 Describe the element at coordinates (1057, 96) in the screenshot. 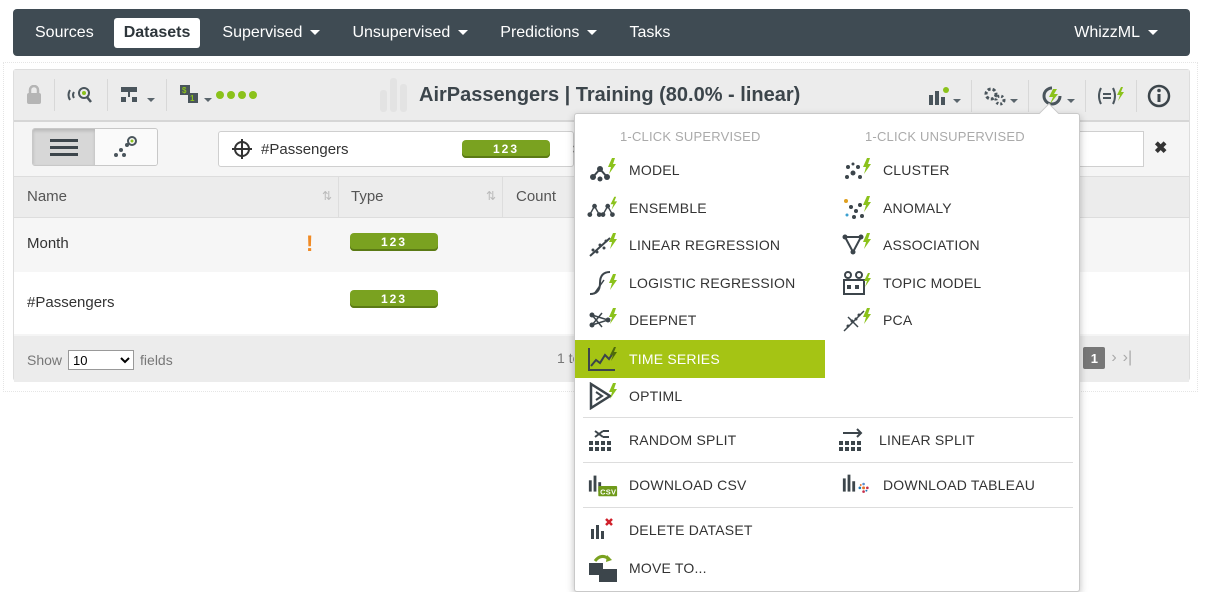

I see `one-click-menu-icon` at that location.